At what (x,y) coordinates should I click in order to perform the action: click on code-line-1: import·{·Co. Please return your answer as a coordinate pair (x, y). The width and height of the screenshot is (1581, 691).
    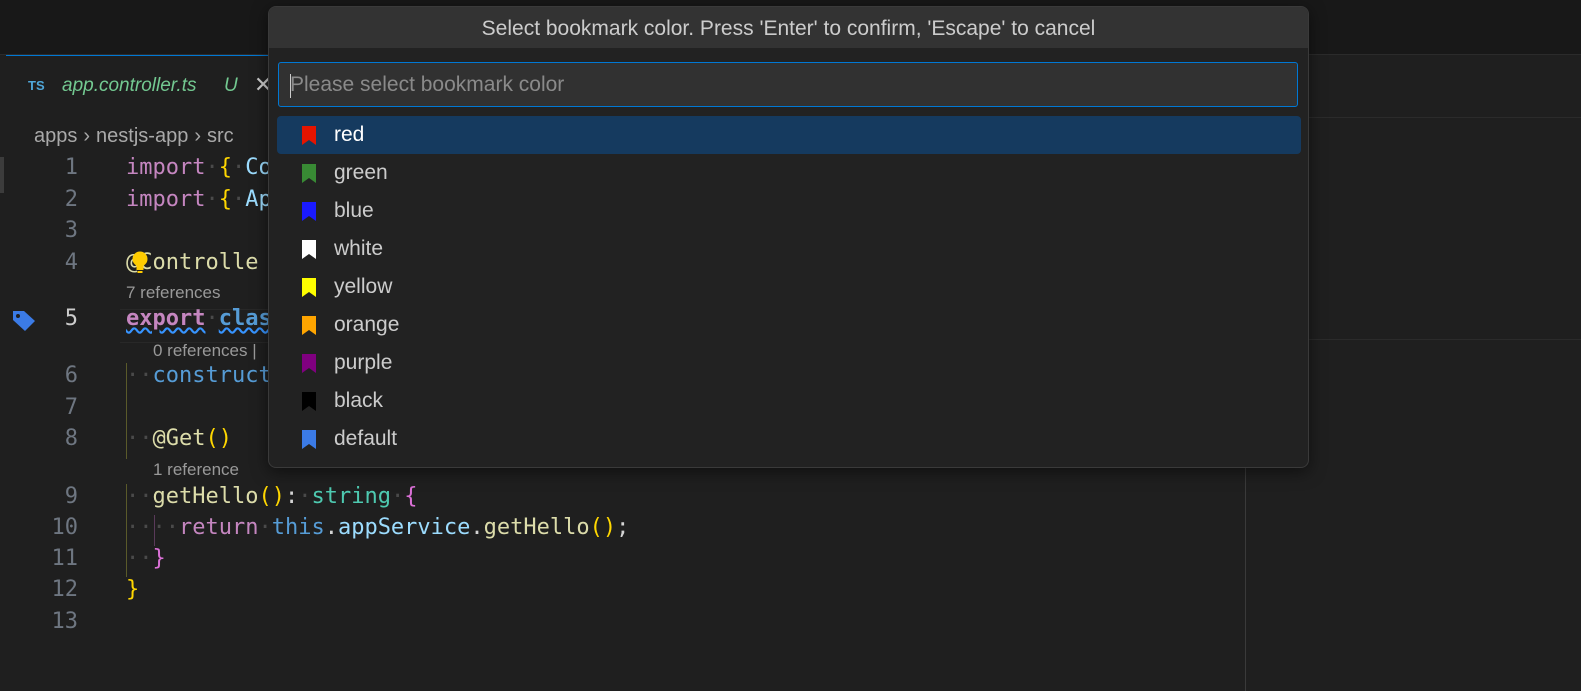
    Looking at the image, I should click on (199, 167).